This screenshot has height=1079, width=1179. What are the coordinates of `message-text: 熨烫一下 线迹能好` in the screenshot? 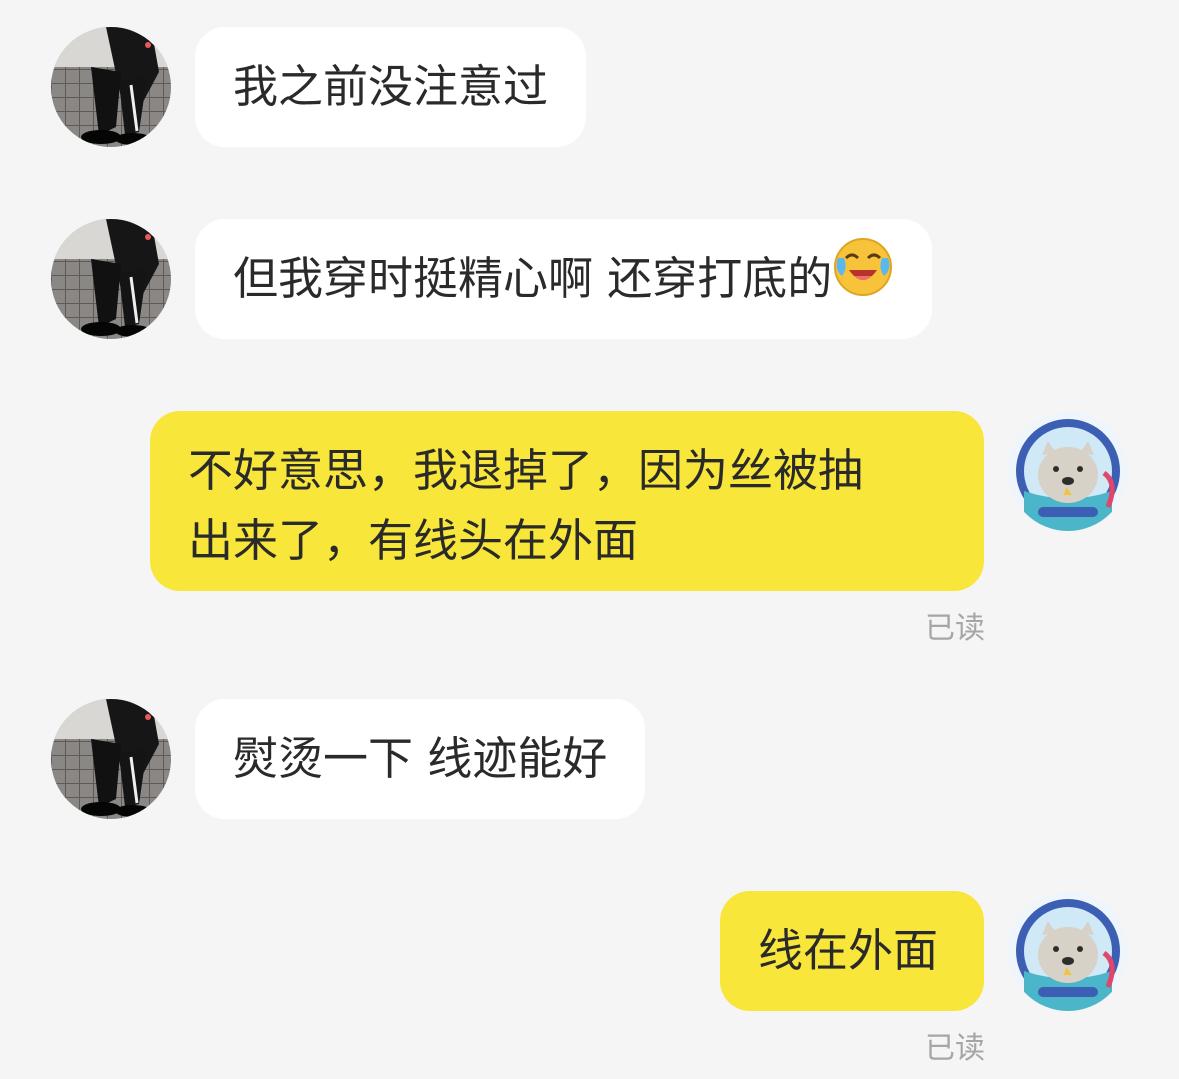 It's located at (420, 758).